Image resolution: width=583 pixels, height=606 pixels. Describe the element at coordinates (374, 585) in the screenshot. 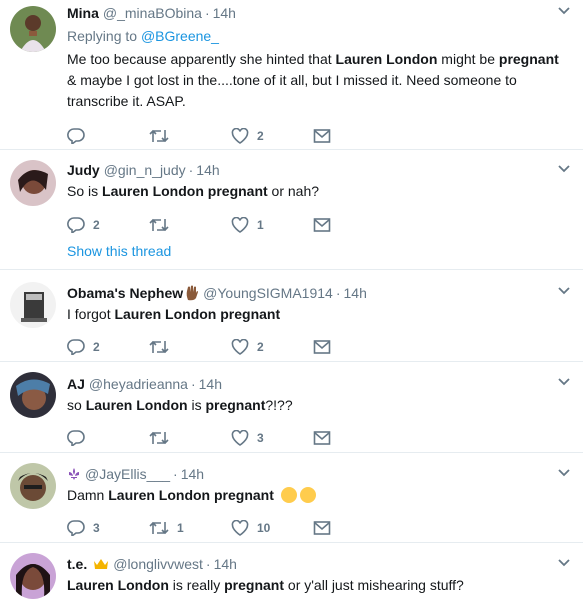

I see `text-segment: or y'all just mishearing stuff?` at that location.